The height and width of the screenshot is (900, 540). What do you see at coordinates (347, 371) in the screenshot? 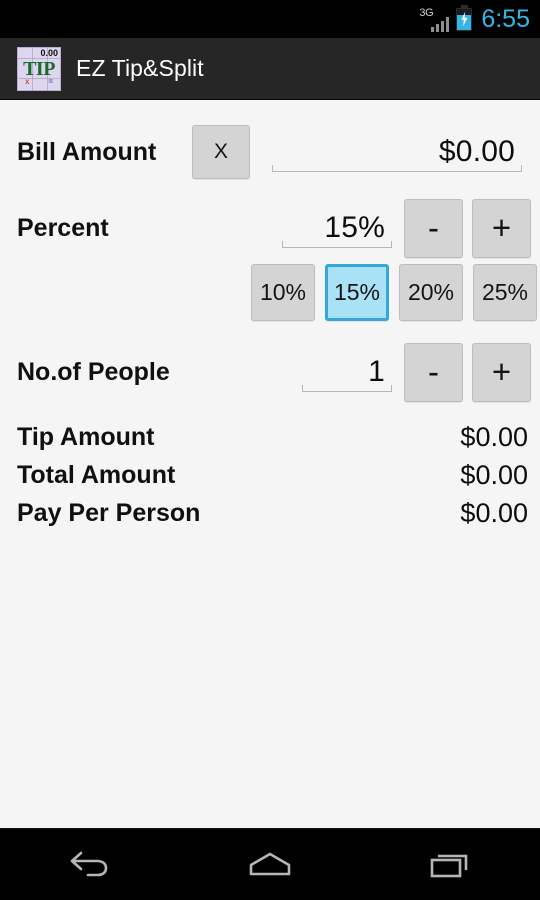
I see `people-input: 1` at bounding box center [347, 371].